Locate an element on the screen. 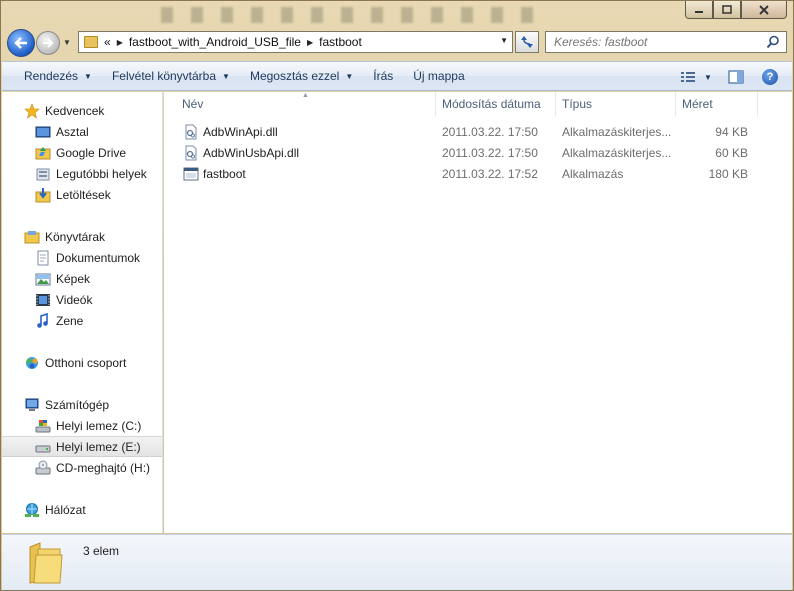  cd-drive-icon is located at coordinates (43, 468).